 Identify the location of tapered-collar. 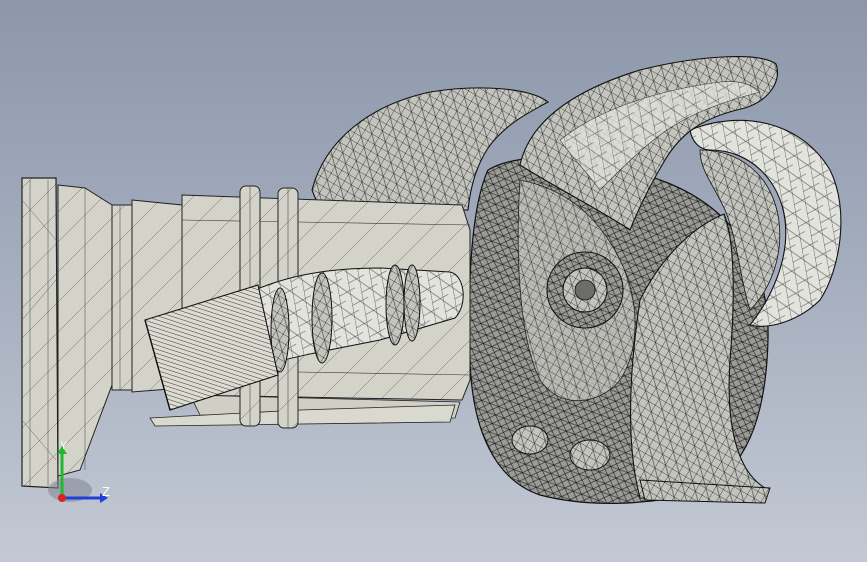
(85, 330).